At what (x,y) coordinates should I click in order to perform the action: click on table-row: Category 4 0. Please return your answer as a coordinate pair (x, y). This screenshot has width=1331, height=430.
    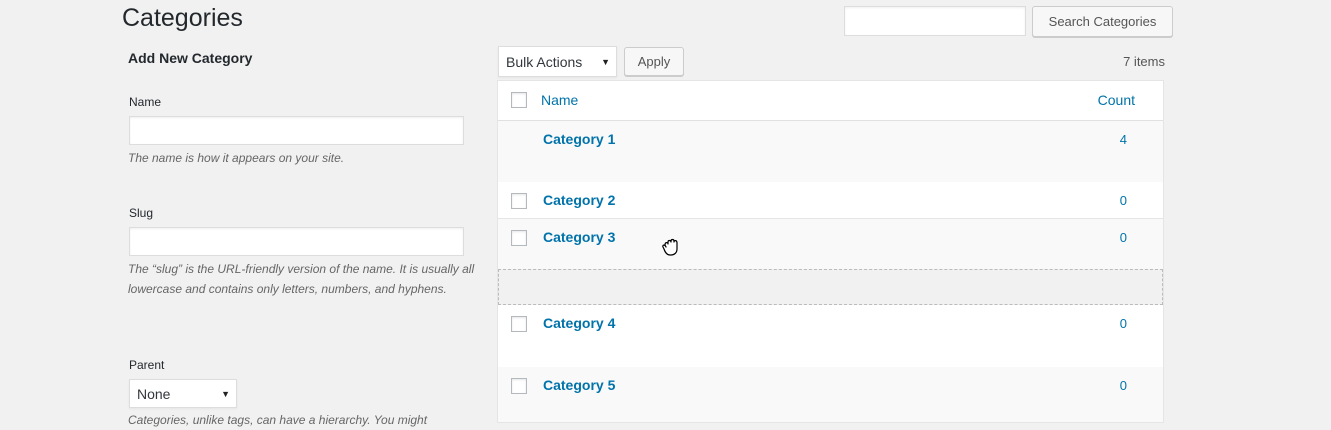
    Looking at the image, I should click on (830, 336).